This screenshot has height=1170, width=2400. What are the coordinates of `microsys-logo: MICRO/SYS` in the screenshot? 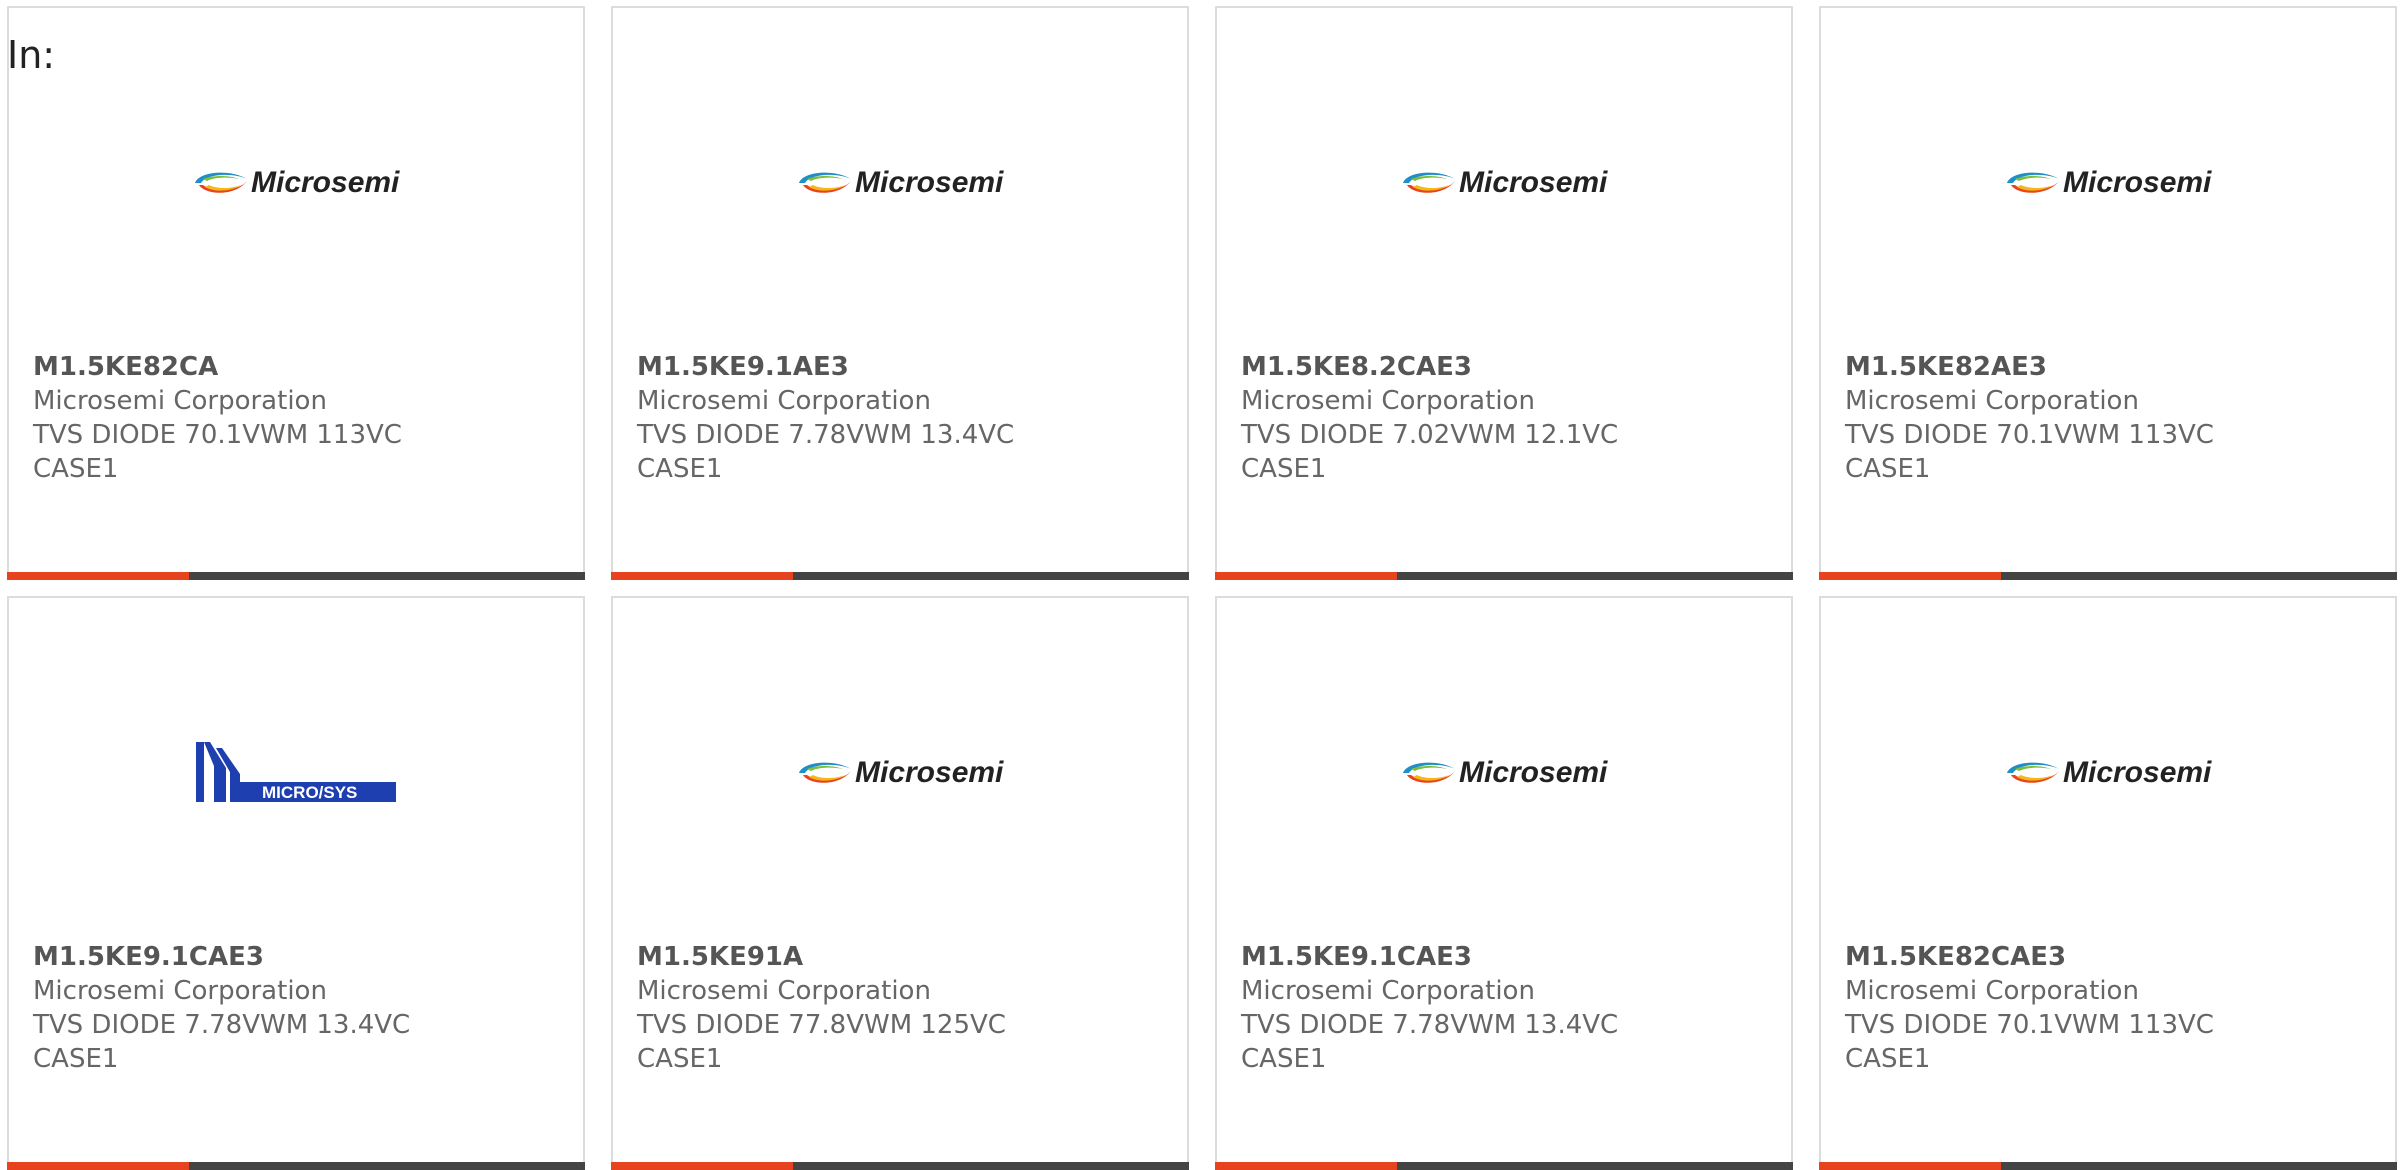 It's located at (296, 772).